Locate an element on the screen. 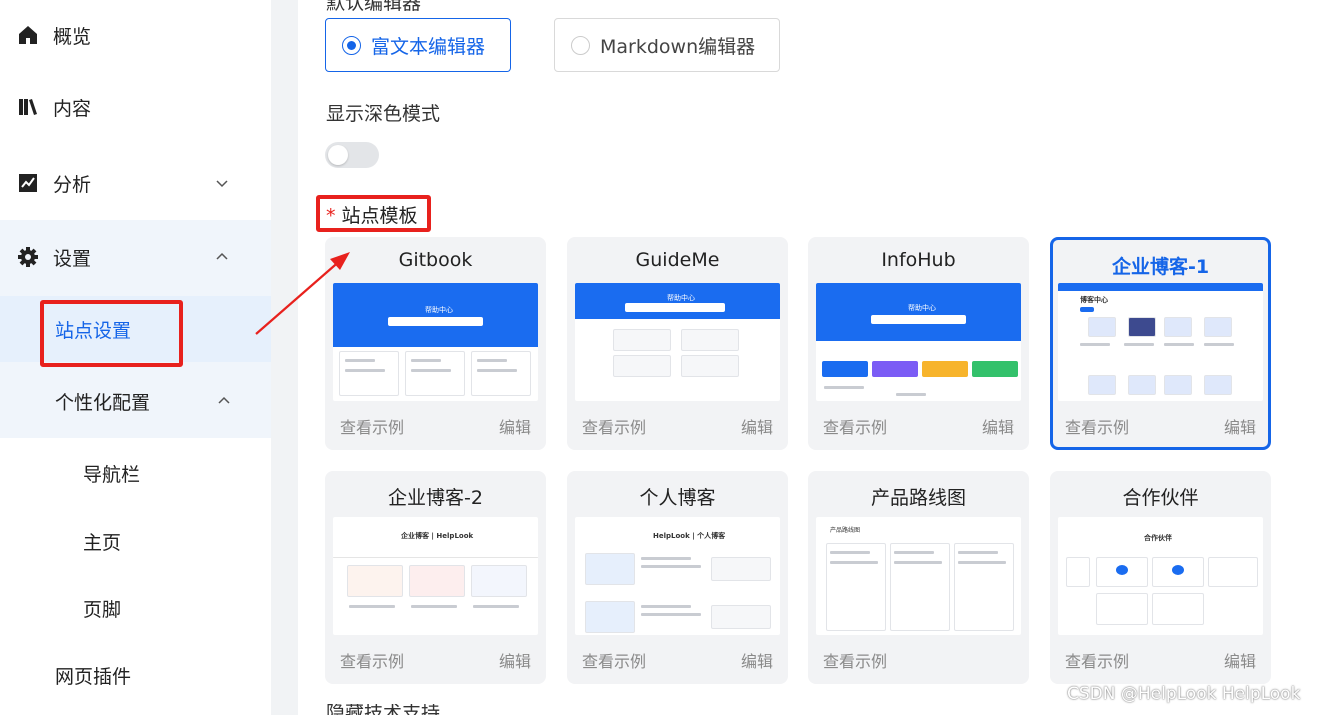 Image resolution: width=1324 pixels, height=715 pixels. template-label: * 站点模板 is located at coordinates (372, 214).